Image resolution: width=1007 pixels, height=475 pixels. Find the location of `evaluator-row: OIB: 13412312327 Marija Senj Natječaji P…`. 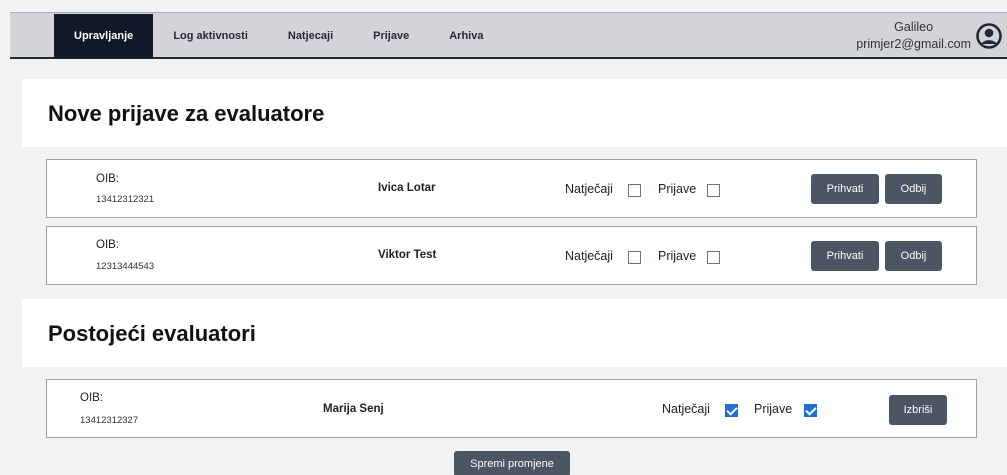

evaluator-row: OIB: 13412312327 Marija Senj Natječaji P… is located at coordinates (511, 408).